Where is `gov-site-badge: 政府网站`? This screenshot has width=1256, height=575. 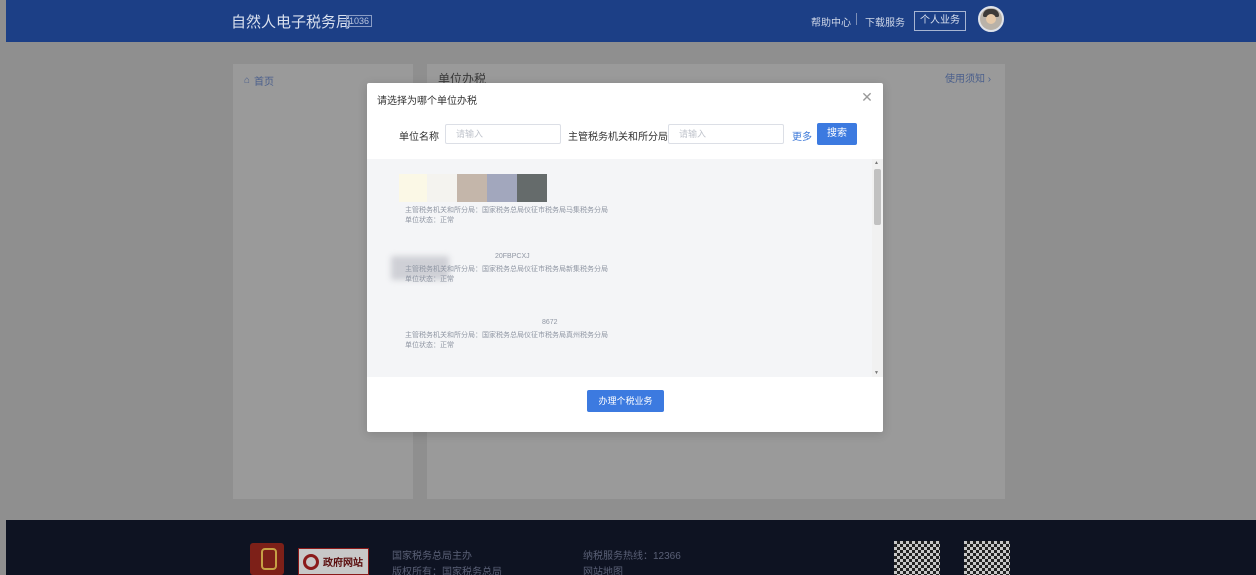
gov-site-badge: 政府网站 is located at coordinates (333, 561).